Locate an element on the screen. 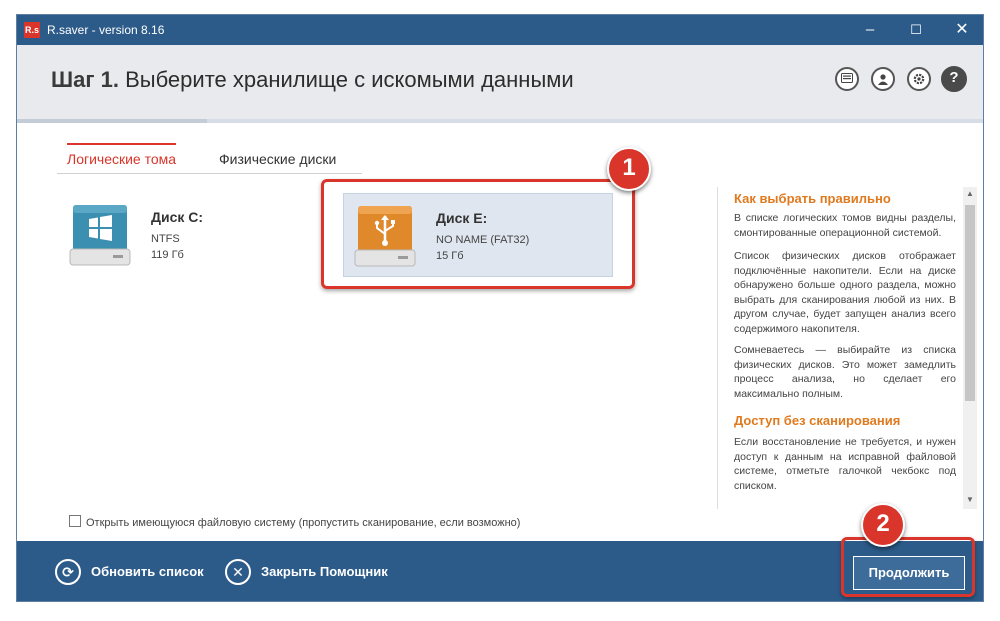  close-wizard-label: Закрыть Помощник is located at coordinates (324, 571).